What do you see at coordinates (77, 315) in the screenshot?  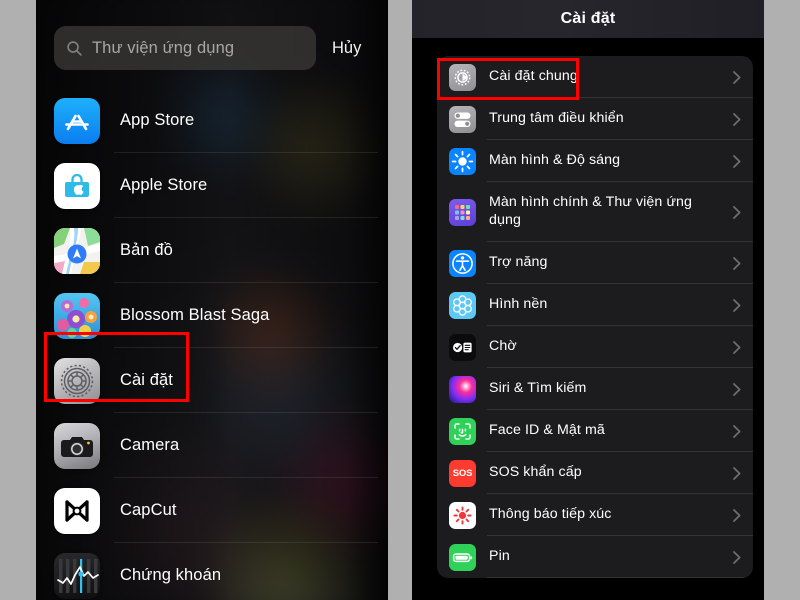 I see `blossom-blast-saga-icon` at bounding box center [77, 315].